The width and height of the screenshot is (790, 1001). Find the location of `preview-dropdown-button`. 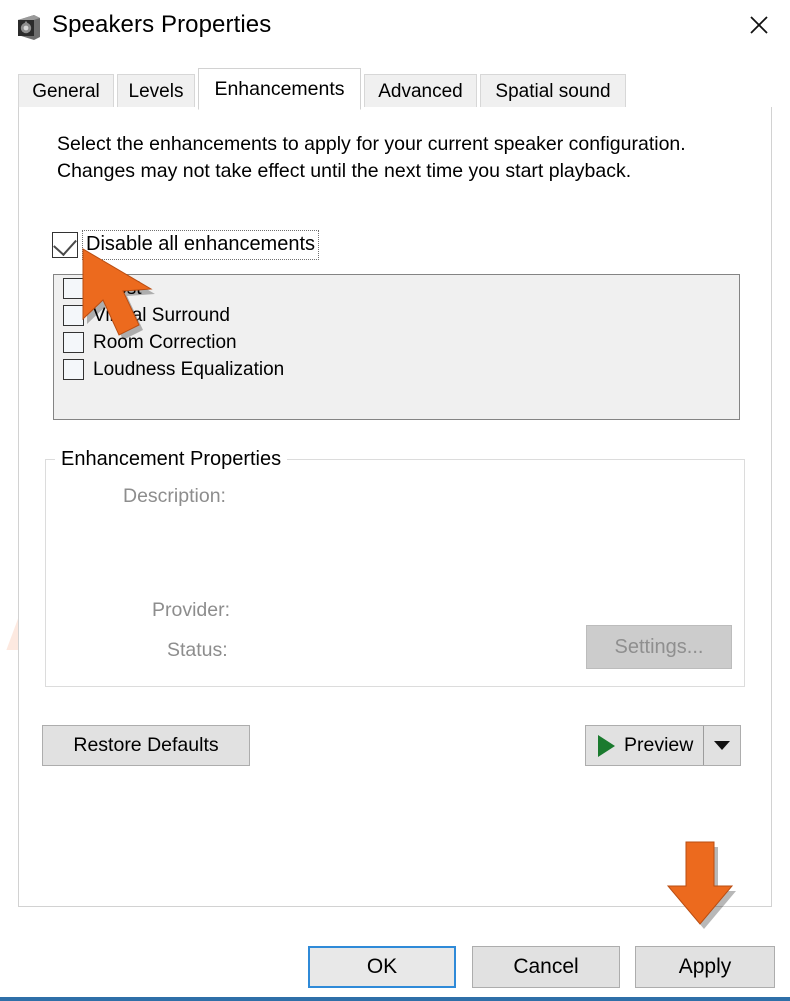

preview-dropdown-button is located at coordinates (721, 745).